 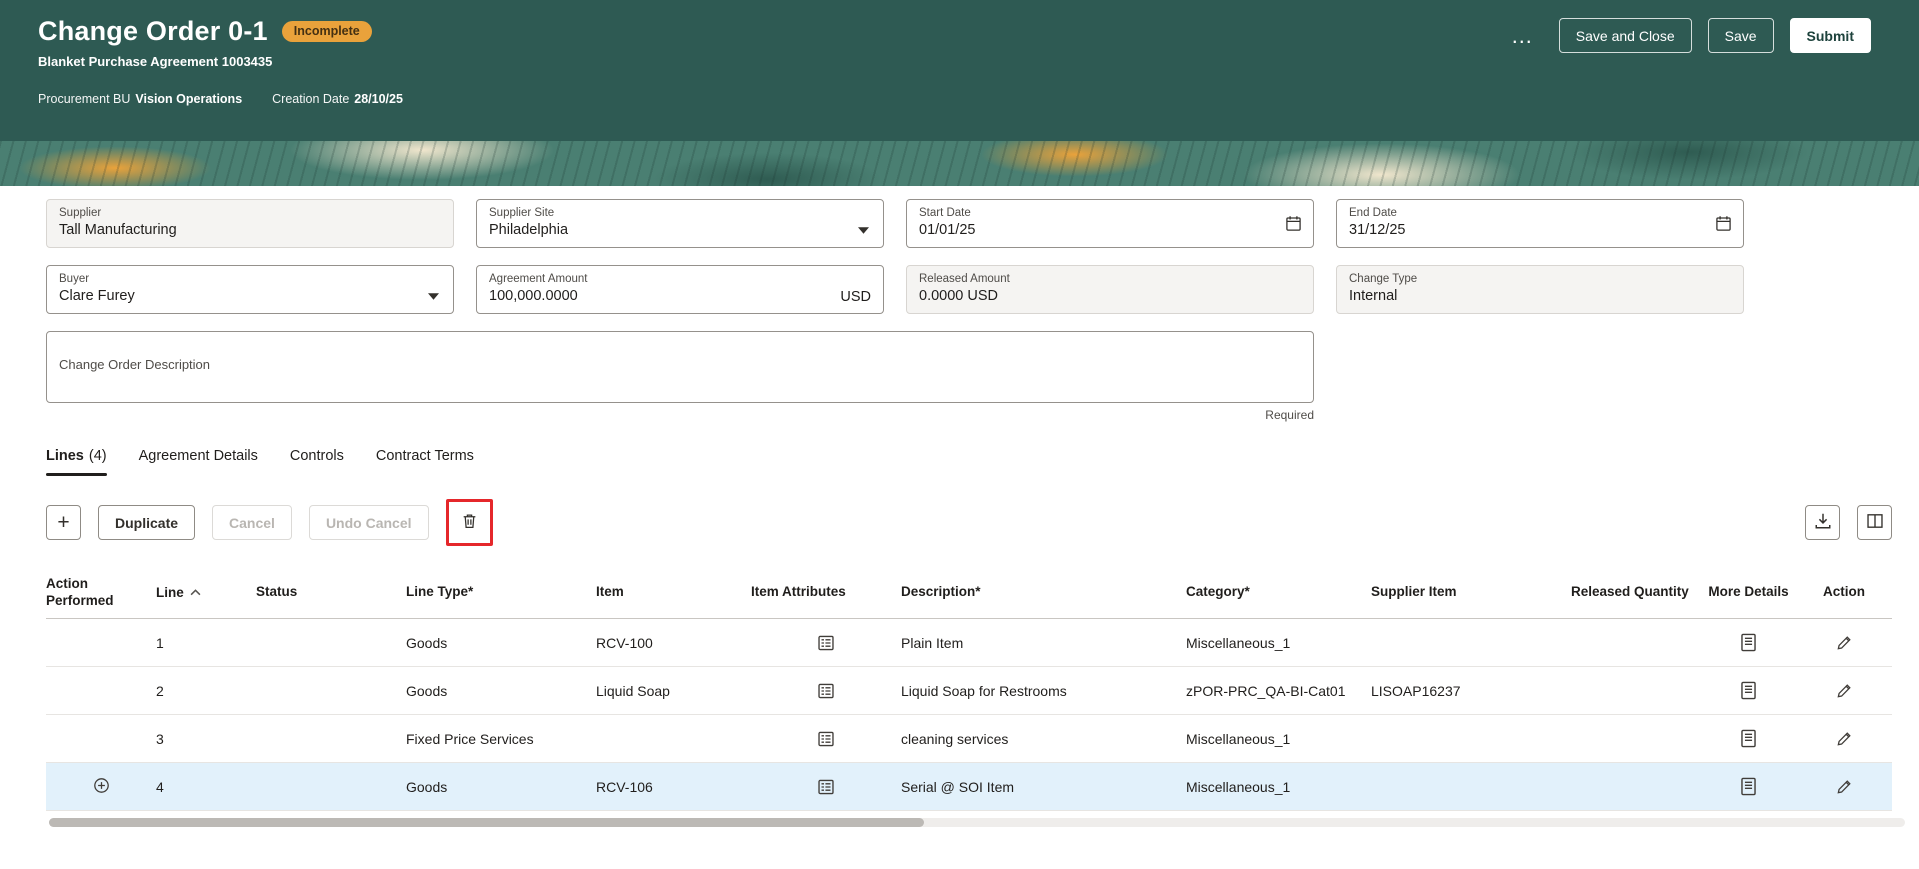 I want to click on page-title: Change Order 0-1, so click(x=153, y=31).